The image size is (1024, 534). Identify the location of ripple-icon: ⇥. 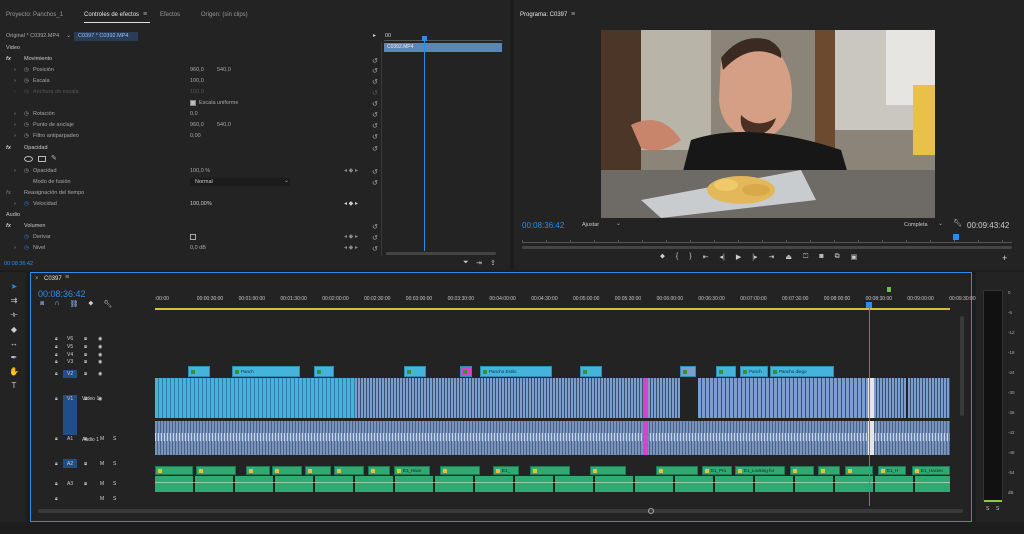
(479, 263).